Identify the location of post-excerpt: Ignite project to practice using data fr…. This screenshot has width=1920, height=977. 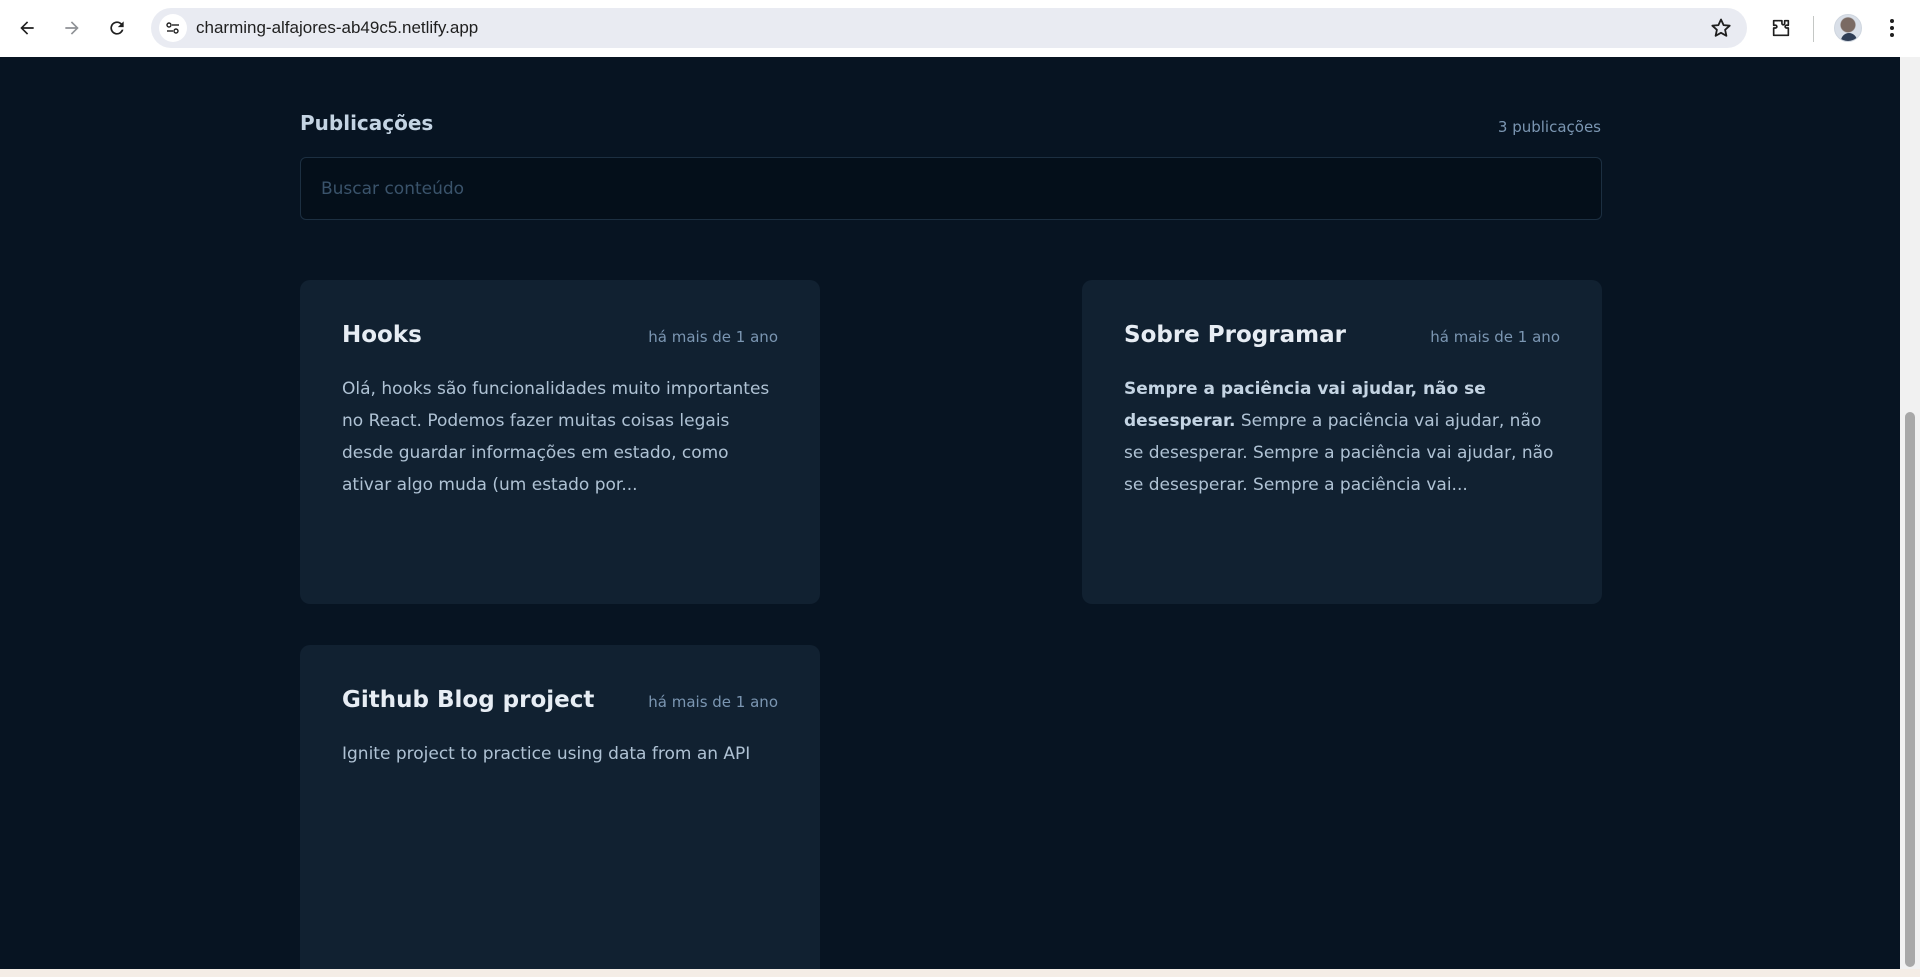
(546, 754).